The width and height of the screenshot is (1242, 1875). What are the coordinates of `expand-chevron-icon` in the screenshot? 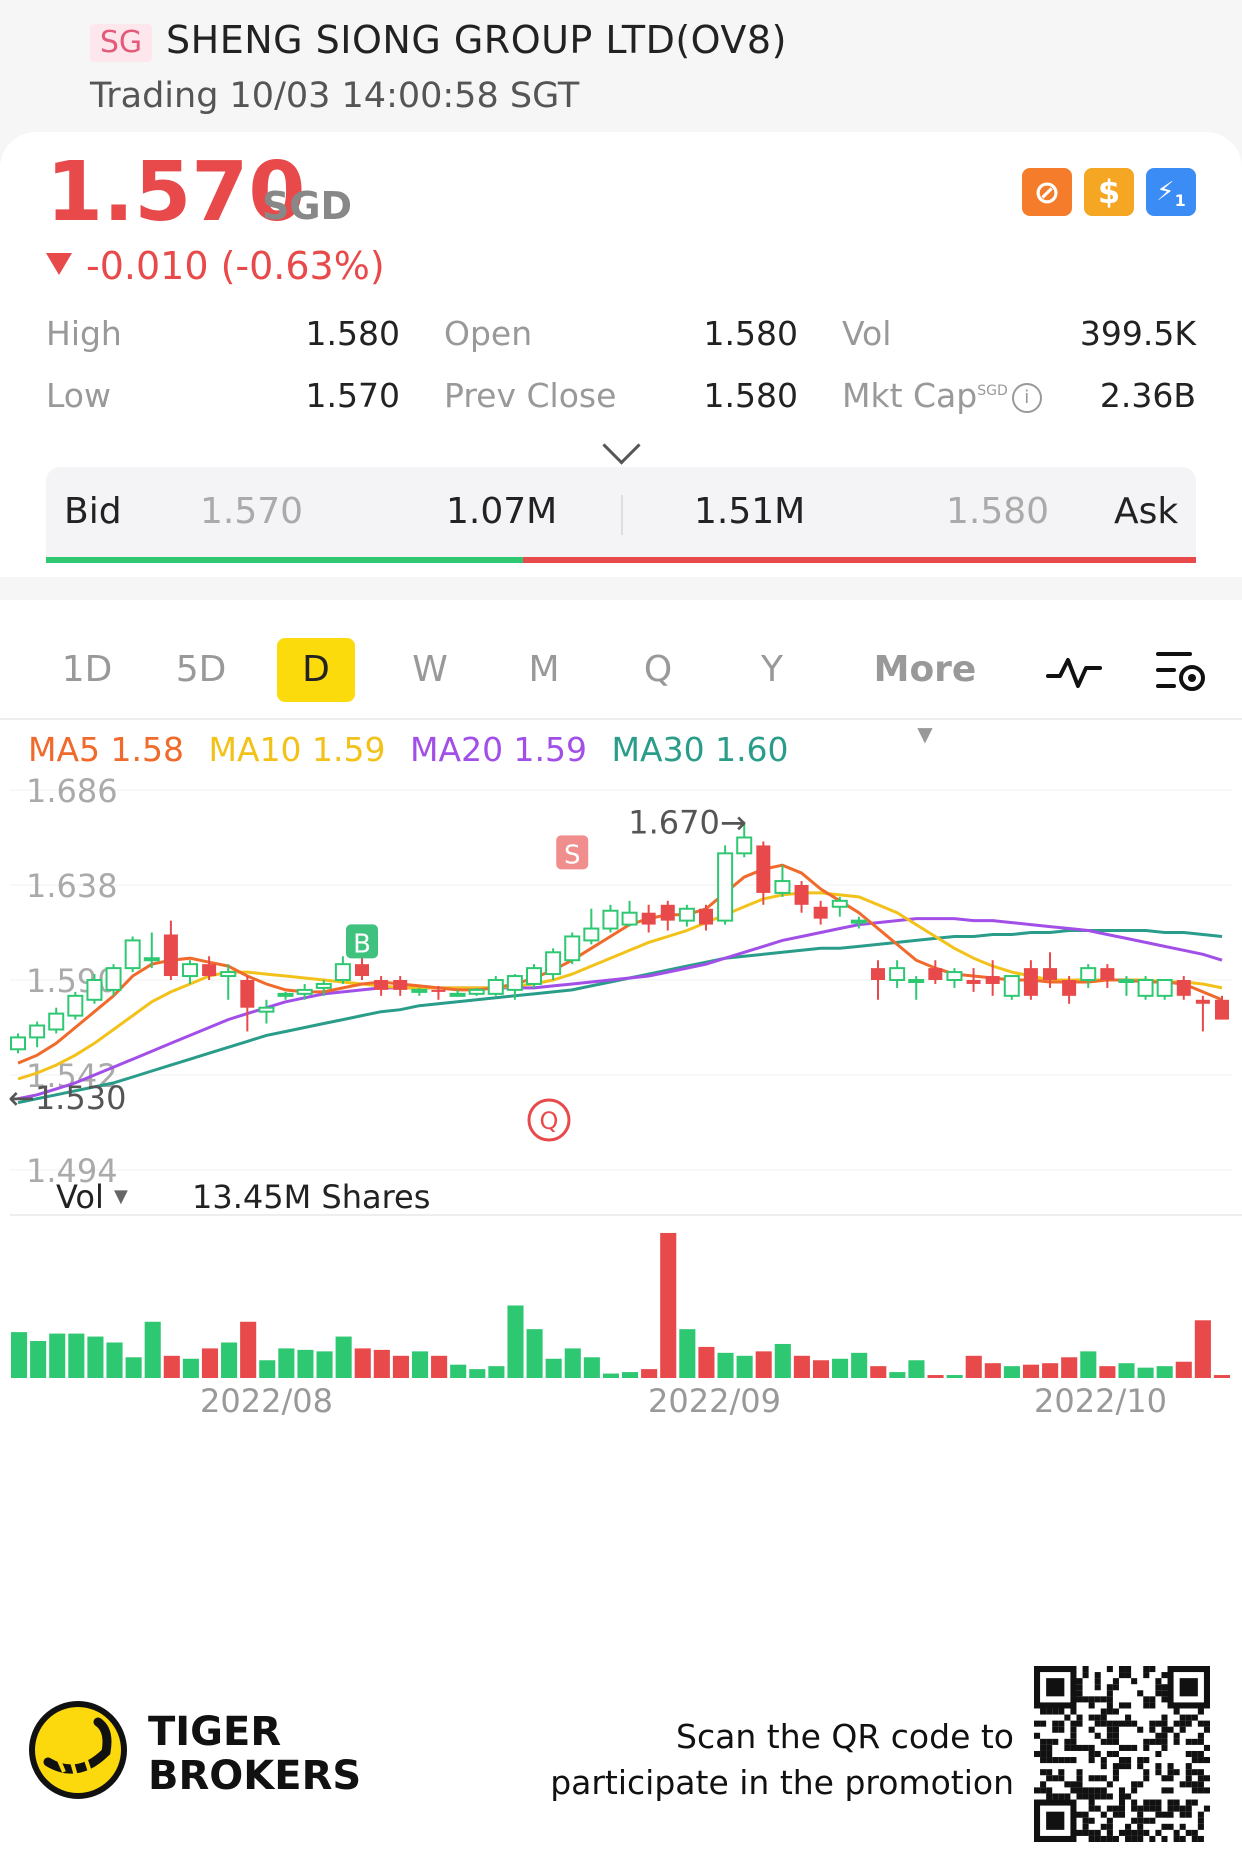 It's located at (621, 445).